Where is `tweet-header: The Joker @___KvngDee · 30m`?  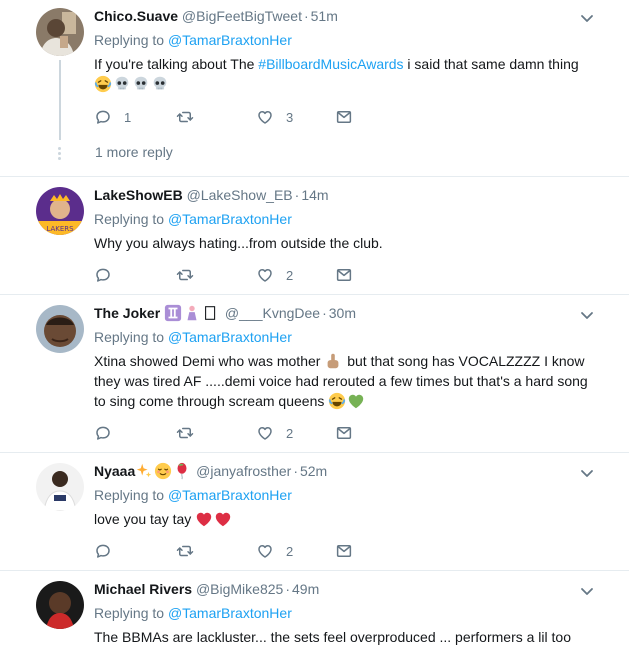 tweet-header: The Joker @___KvngDee · 30m is located at coordinates (225, 313).